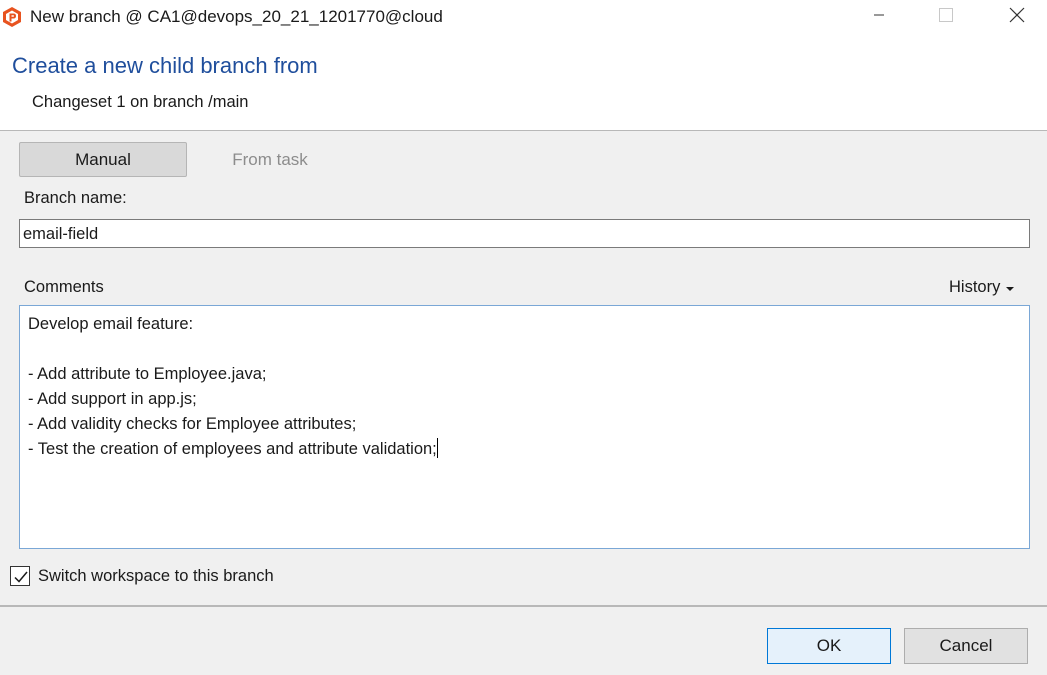 Image resolution: width=1047 pixels, height=675 pixels. Describe the element at coordinates (437, 448) in the screenshot. I see `text-cursor` at that location.